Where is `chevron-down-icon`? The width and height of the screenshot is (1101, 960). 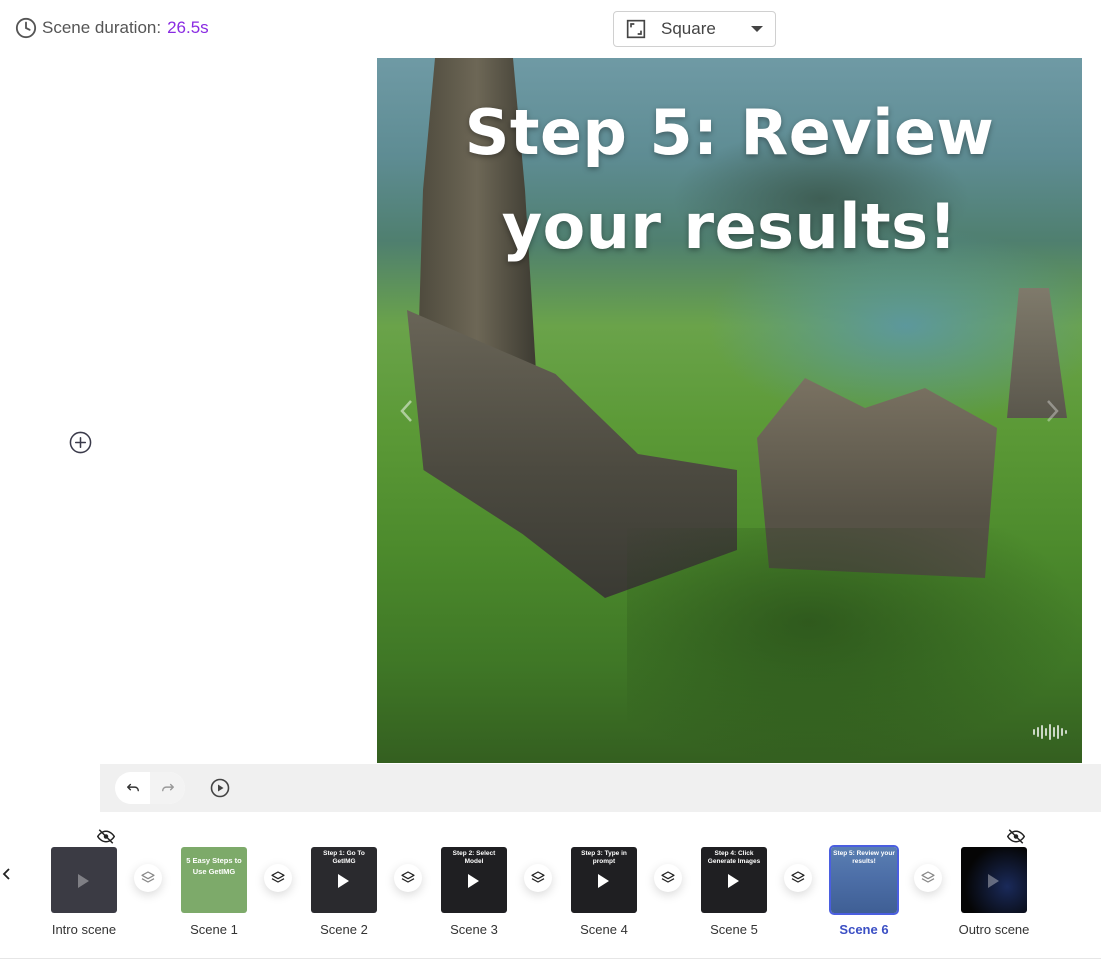
chevron-down-icon is located at coordinates (757, 29).